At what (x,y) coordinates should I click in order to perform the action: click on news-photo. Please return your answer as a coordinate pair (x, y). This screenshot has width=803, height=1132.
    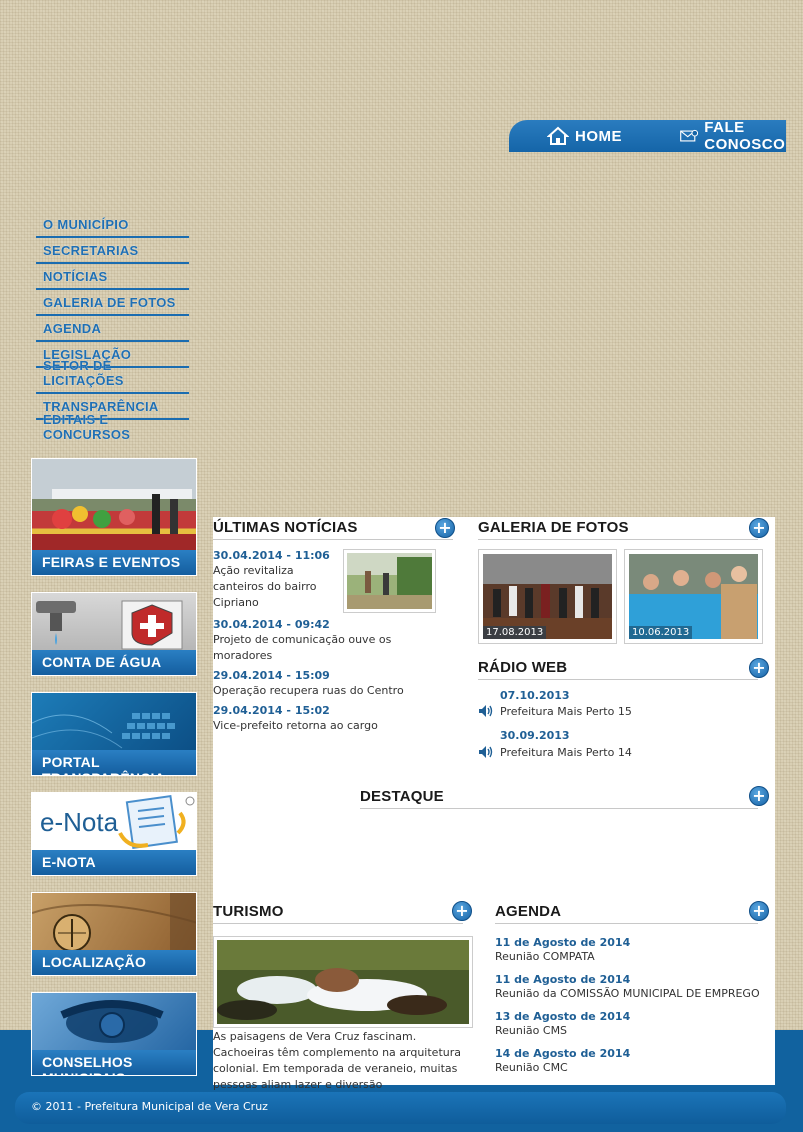
    Looking at the image, I should click on (389, 581).